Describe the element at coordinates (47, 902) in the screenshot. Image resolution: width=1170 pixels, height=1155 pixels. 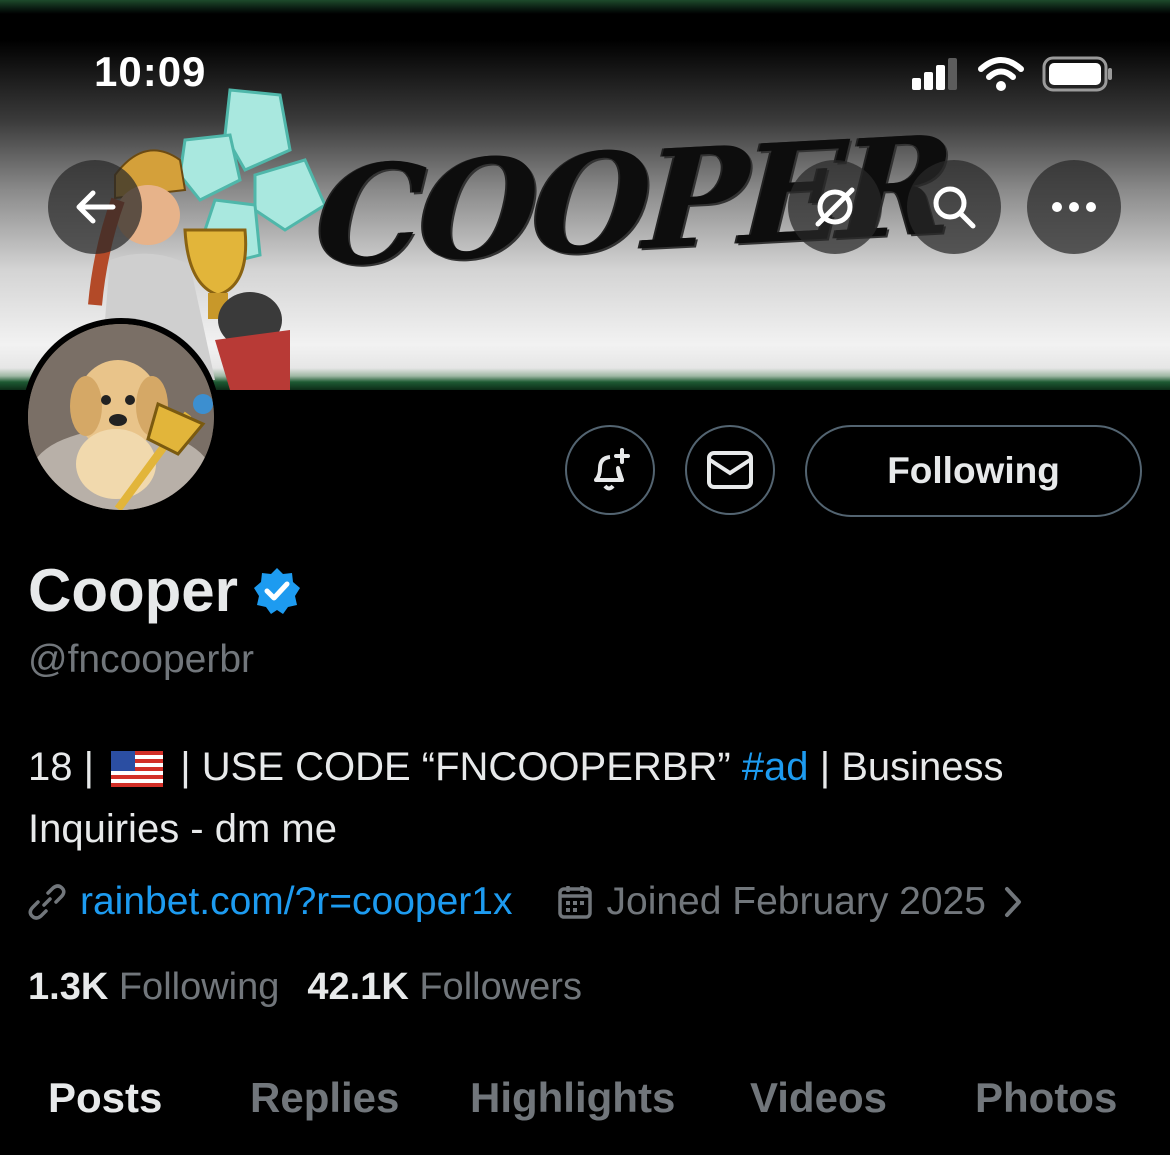
I see `link-icon` at that location.